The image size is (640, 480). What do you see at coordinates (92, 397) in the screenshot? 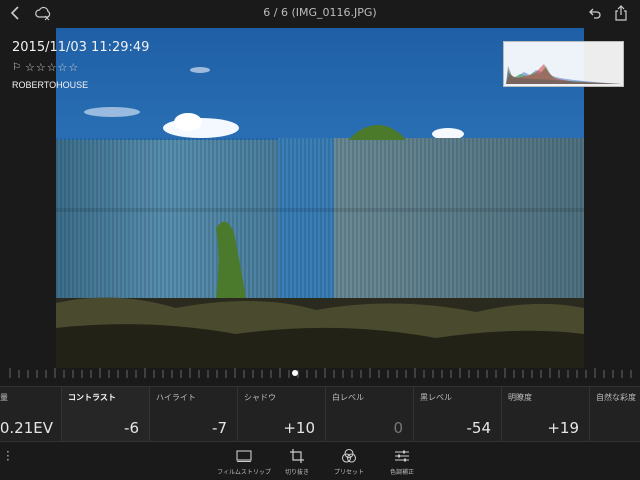
I see `slider-label: コントラスト` at bounding box center [92, 397].